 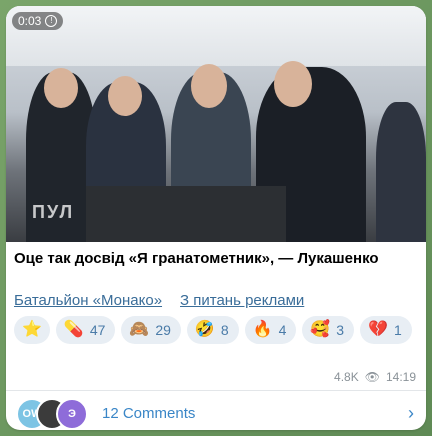 What do you see at coordinates (51, 21) in the screenshot?
I see `info-icon: !` at bounding box center [51, 21].